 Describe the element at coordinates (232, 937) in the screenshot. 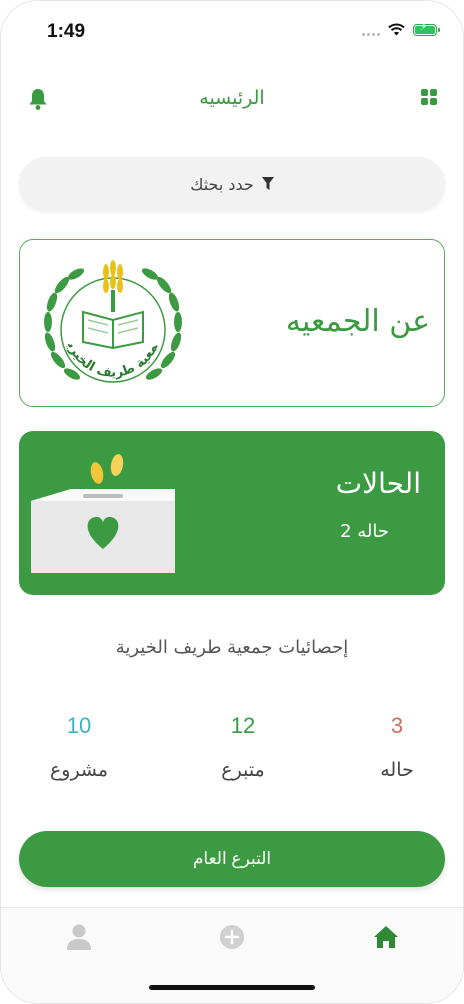

I see `add-icon` at that location.